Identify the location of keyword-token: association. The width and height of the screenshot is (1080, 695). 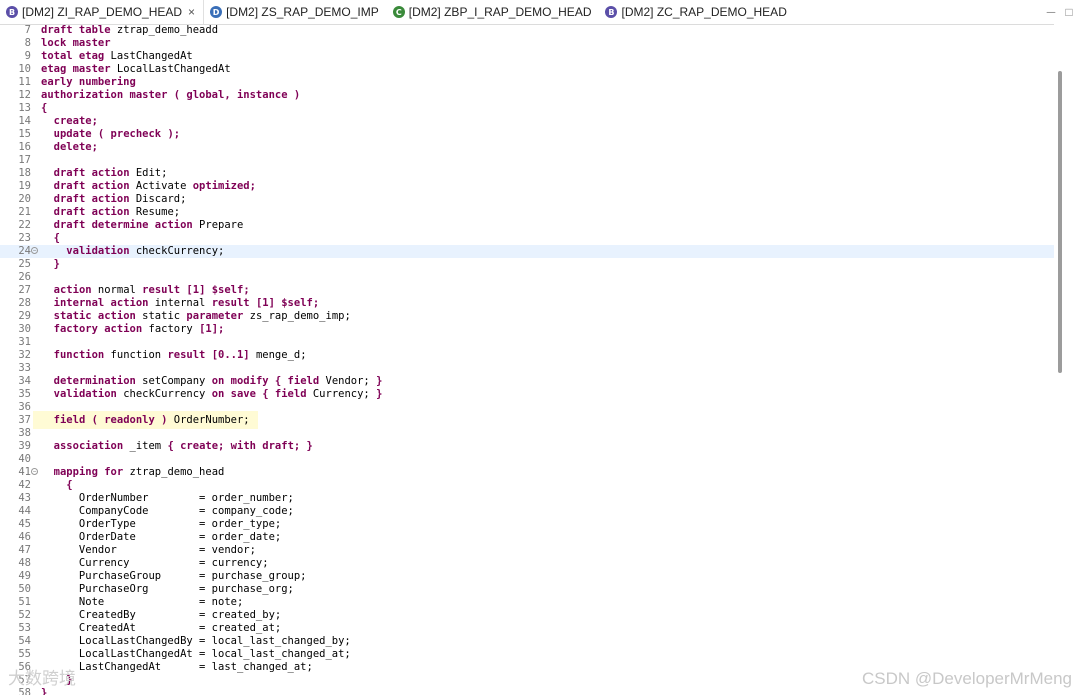
(88, 446).